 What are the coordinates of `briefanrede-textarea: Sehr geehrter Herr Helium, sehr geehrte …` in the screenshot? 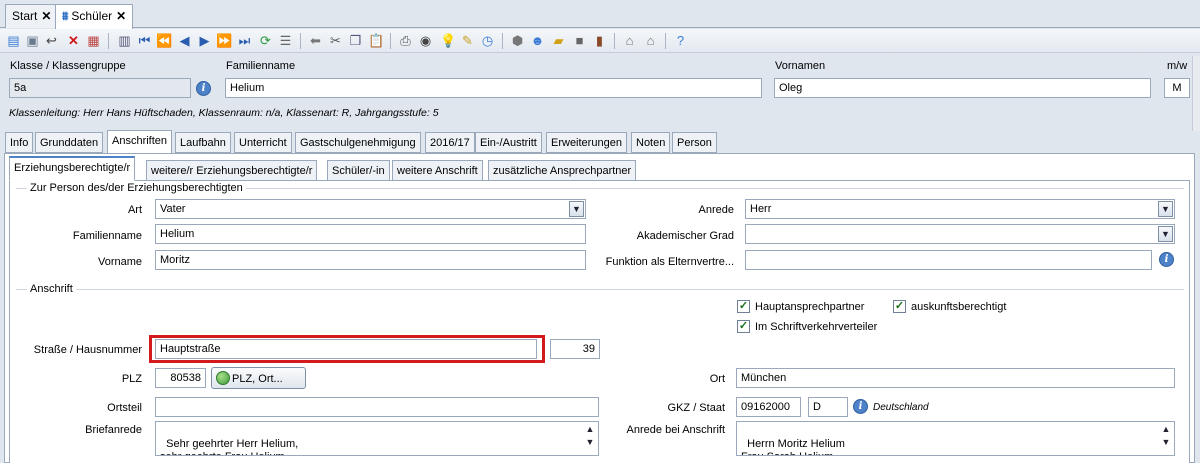 It's located at (377, 438).